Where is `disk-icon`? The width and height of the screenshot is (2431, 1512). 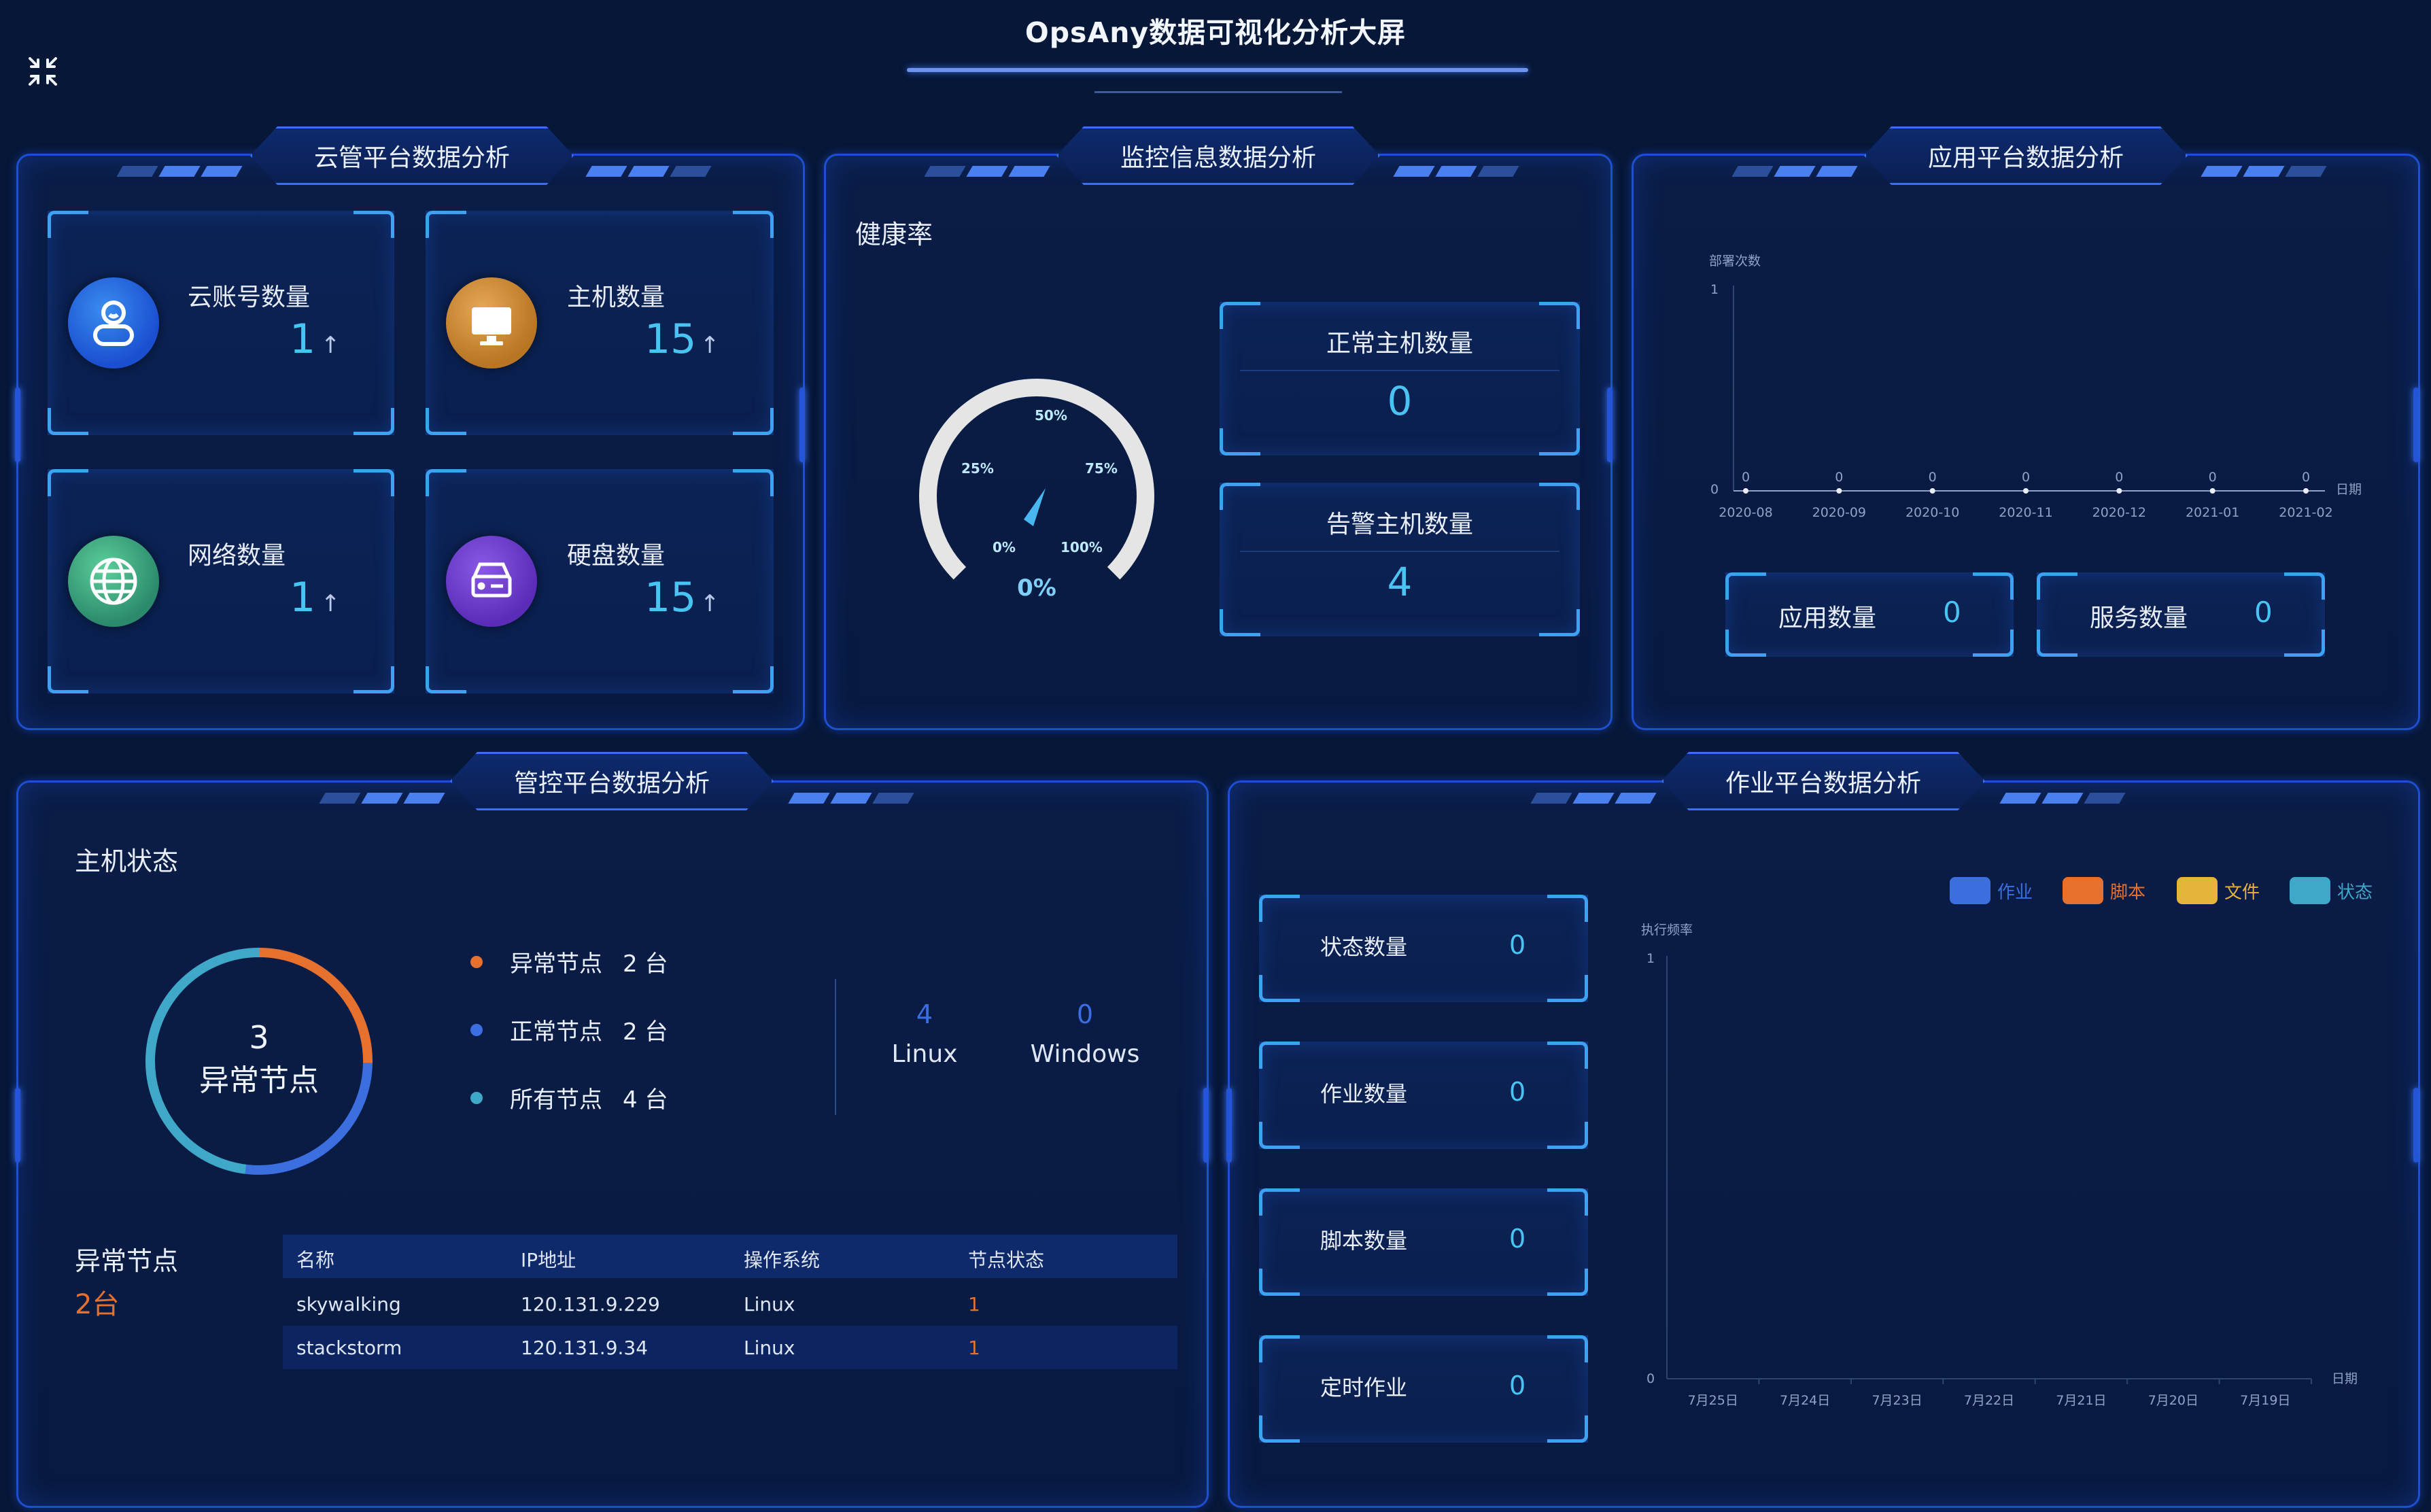 disk-icon is located at coordinates (491, 581).